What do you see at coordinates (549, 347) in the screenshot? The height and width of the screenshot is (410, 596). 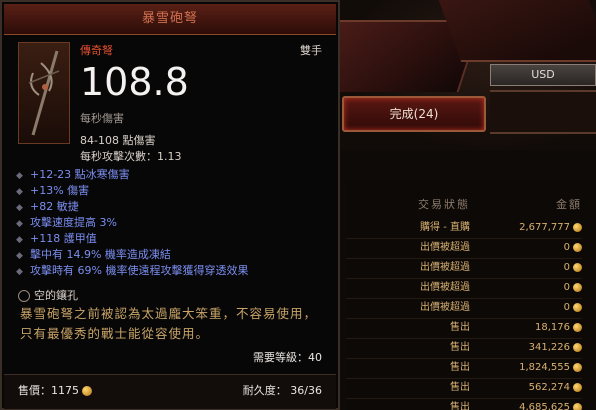 I see `row-amount: 341,226` at bounding box center [549, 347].